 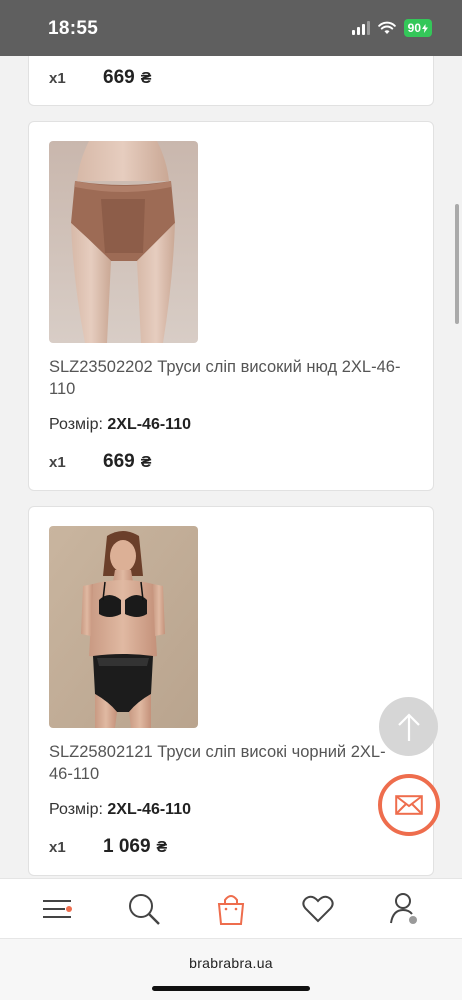 I want to click on cart-bag-icon, so click(x=231, y=909).